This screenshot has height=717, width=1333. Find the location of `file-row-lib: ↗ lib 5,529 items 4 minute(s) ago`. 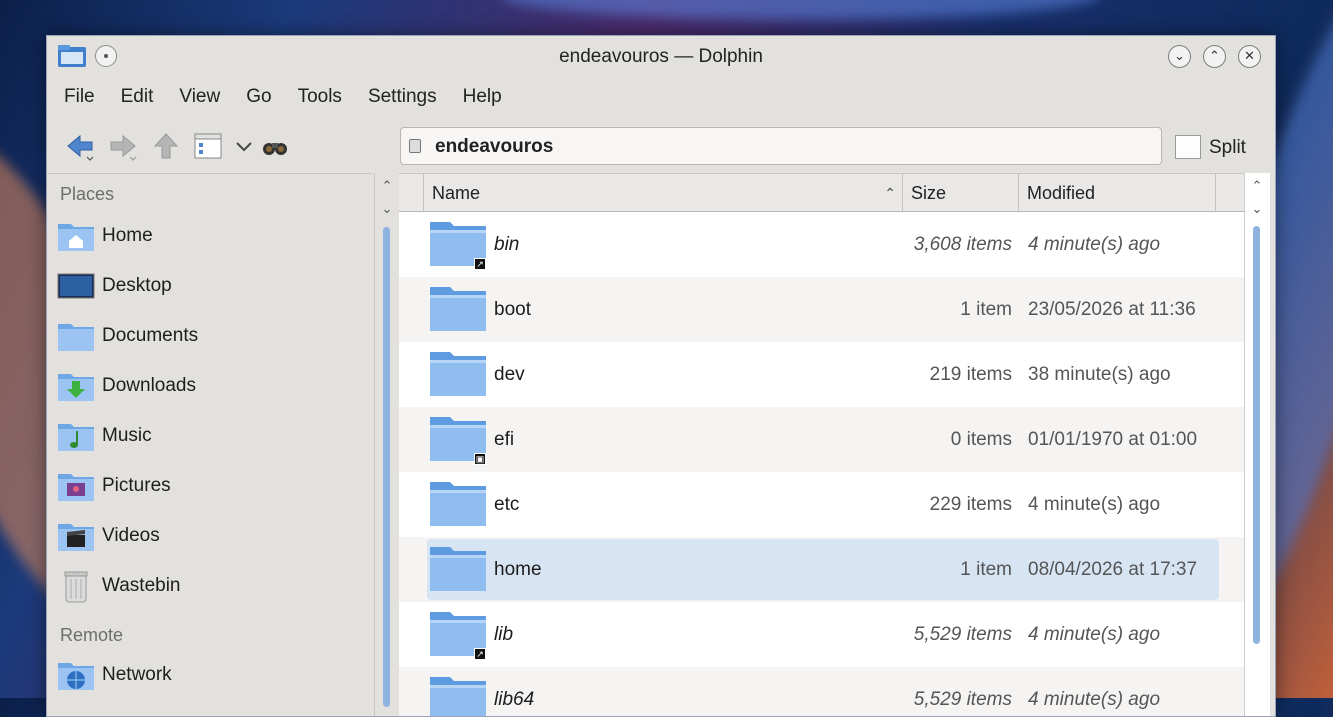

file-row-lib: ↗ lib 5,529 items 4 minute(s) ago is located at coordinates (821, 634).